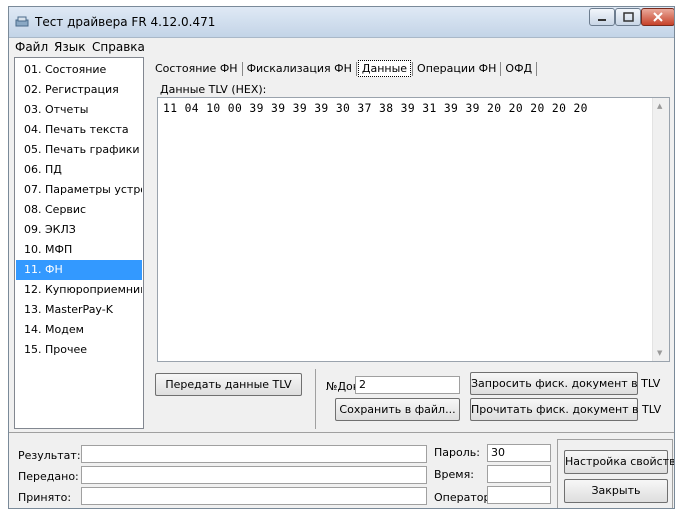 The image size is (675, 509). What do you see at coordinates (519, 474) in the screenshot?
I see `time-field` at bounding box center [519, 474].